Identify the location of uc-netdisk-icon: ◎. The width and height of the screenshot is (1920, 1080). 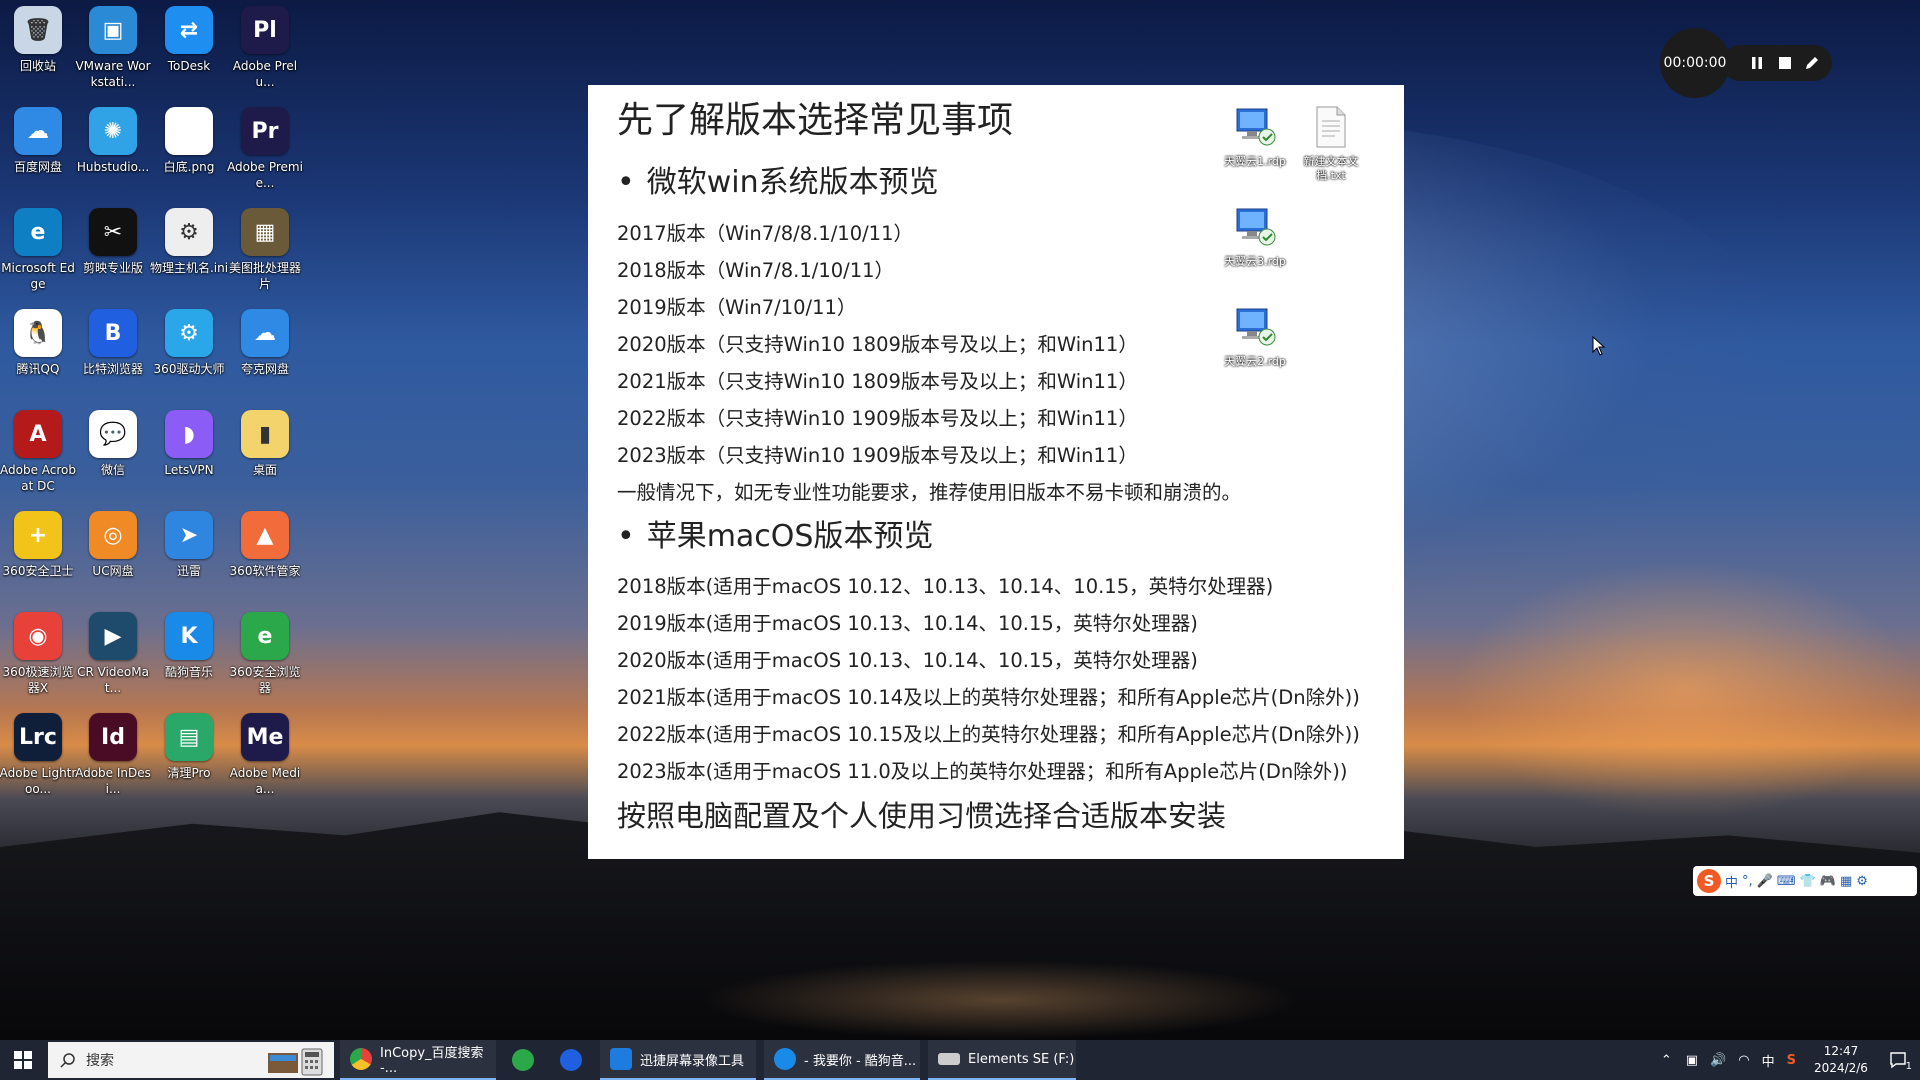
(113, 535).